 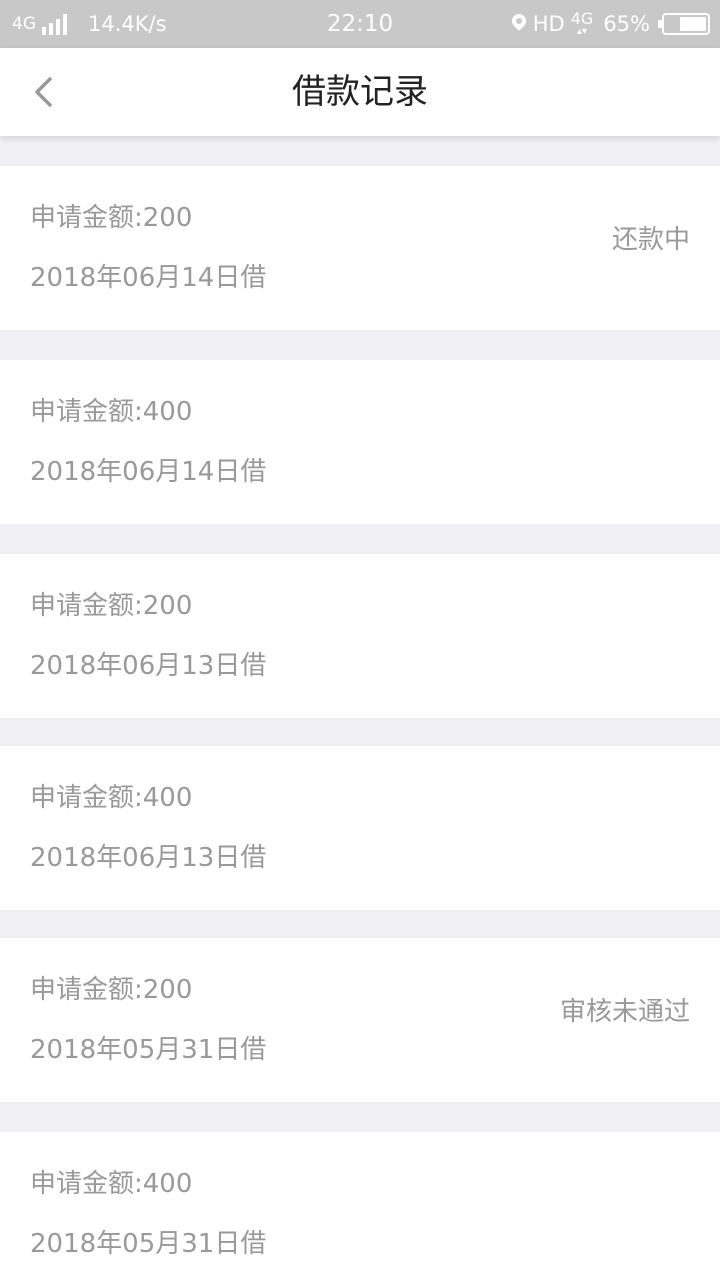 What do you see at coordinates (624, 1012) in the screenshot?
I see `record-status: 审核未通过` at bounding box center [624, 1012].